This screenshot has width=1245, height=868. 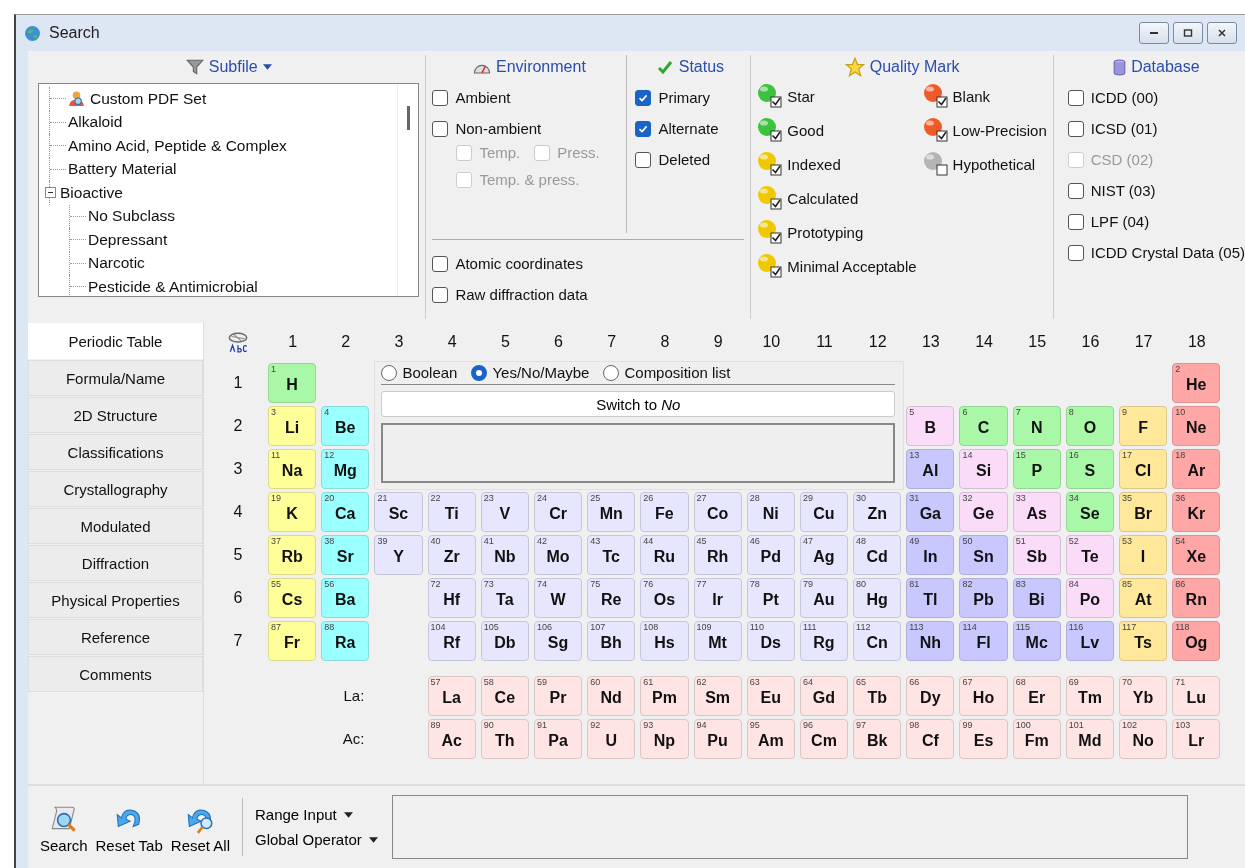 What do you see at coordinates (451, 739) in the screenshot?
I see `element-tile: 89 Ac` at bounding box center [451, 739].